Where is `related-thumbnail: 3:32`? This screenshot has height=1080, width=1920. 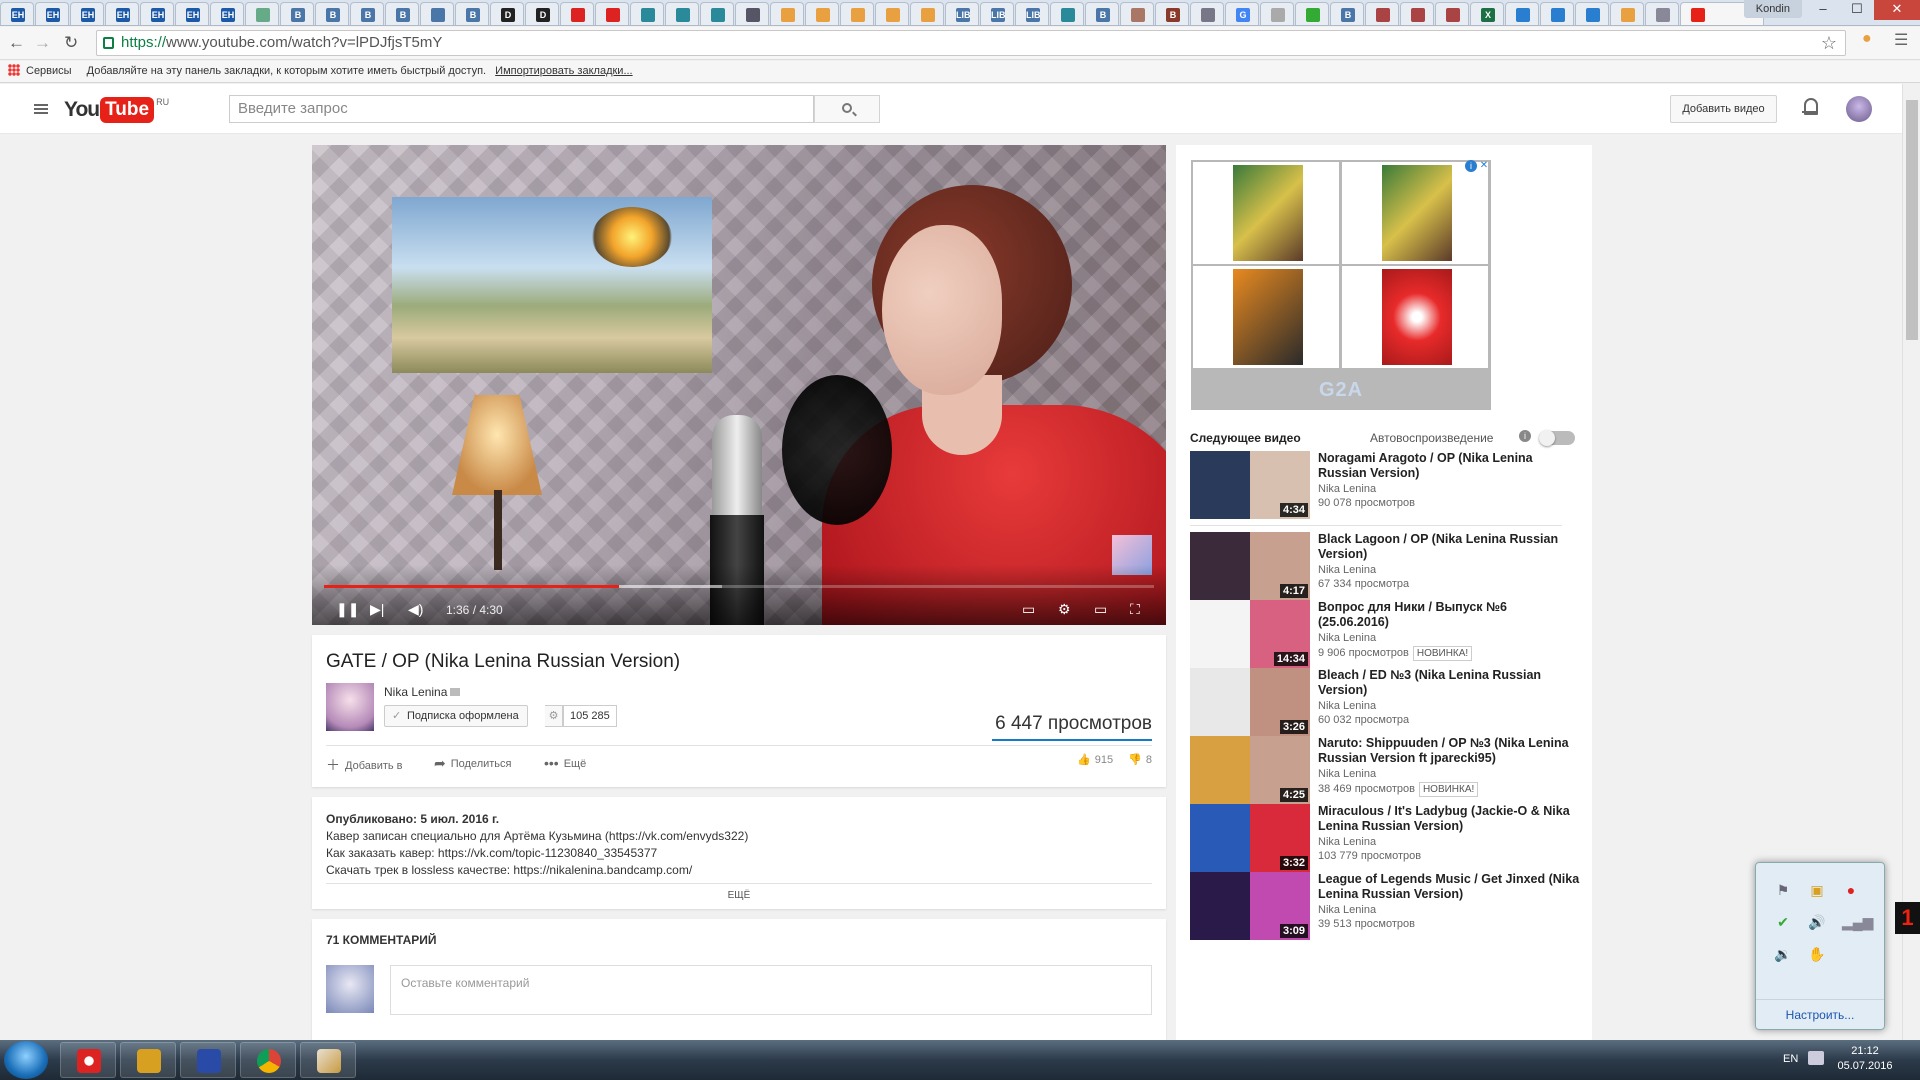
related-thumbnail: 3:32 is located at coordinates (1250, 838).